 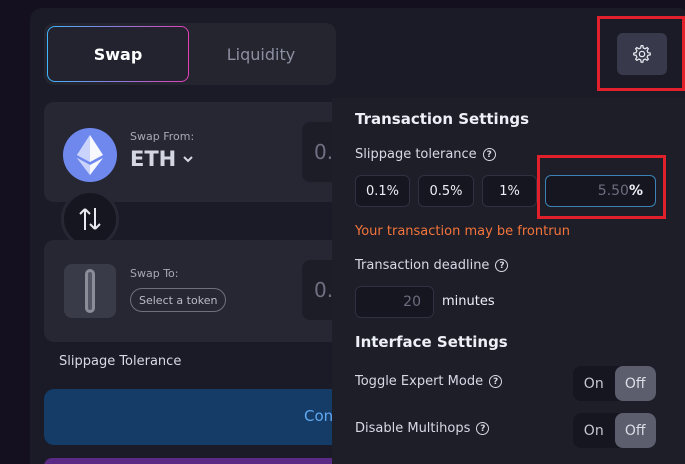 What do you see at coordinates (261, 54) in the screenshot?
I see `tab-liquidity: Liquidity` at bounding box center [261, 54].